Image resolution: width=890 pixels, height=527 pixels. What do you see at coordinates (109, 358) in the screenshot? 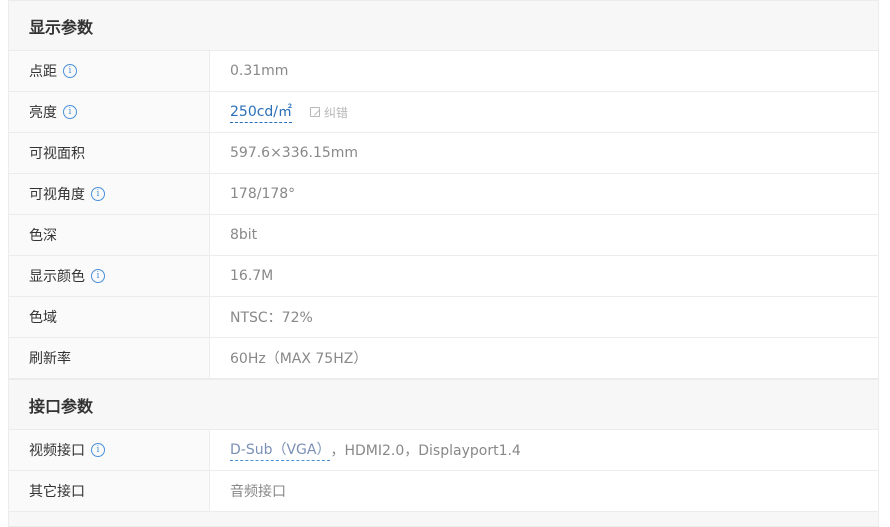
I see `row-label-cell: 刷新率` at bounding box center [109, 358].